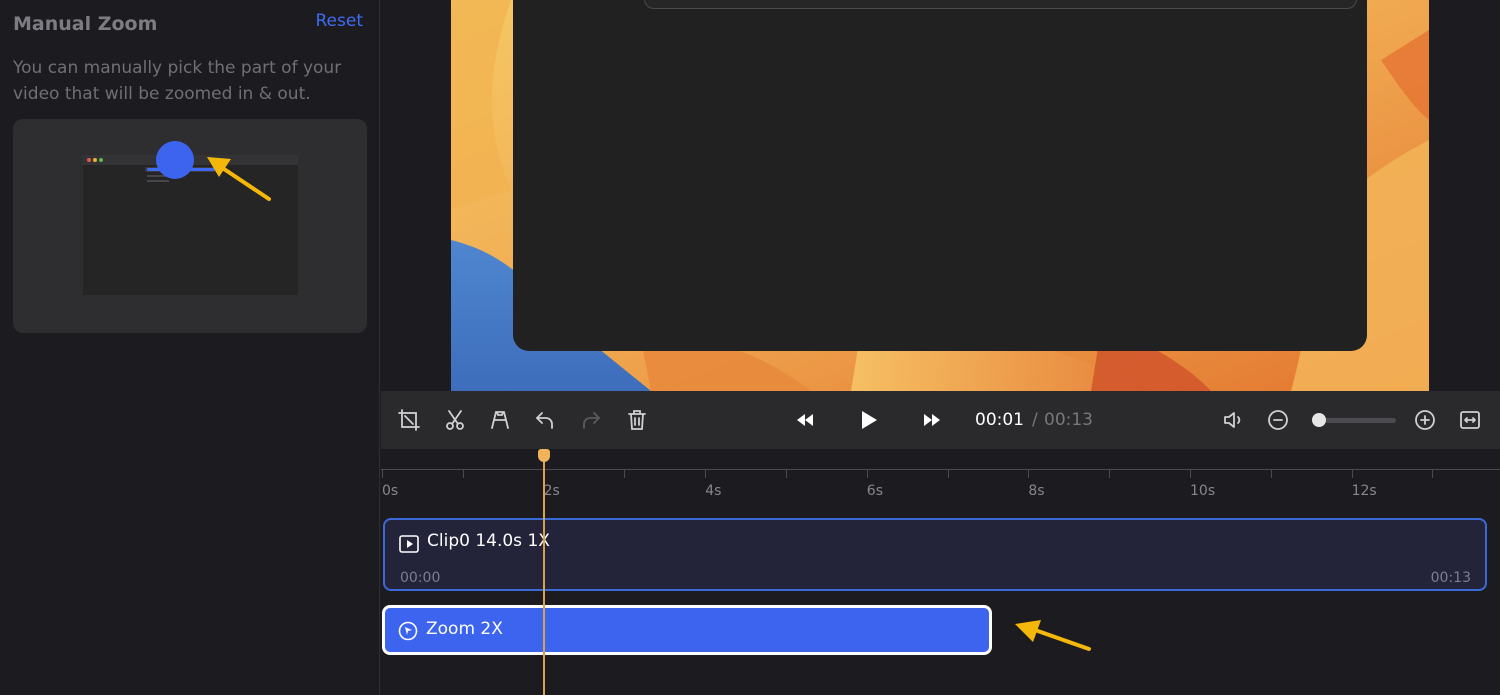 This screenshot has width=1500, height=695. What do you see at coordinates (464, 629) in the screenshot?
I see `zoom-segment-label: Zoom 2X` at bounding box center [464, 629].